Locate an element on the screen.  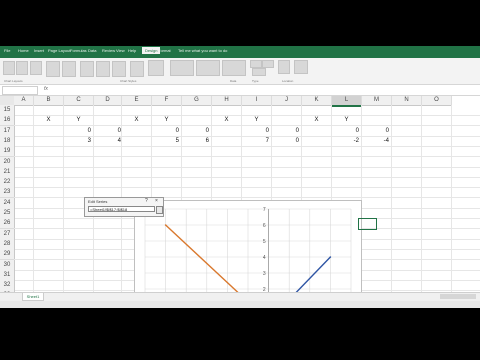
cell-value: 5 is located at coordinates (165, 141).